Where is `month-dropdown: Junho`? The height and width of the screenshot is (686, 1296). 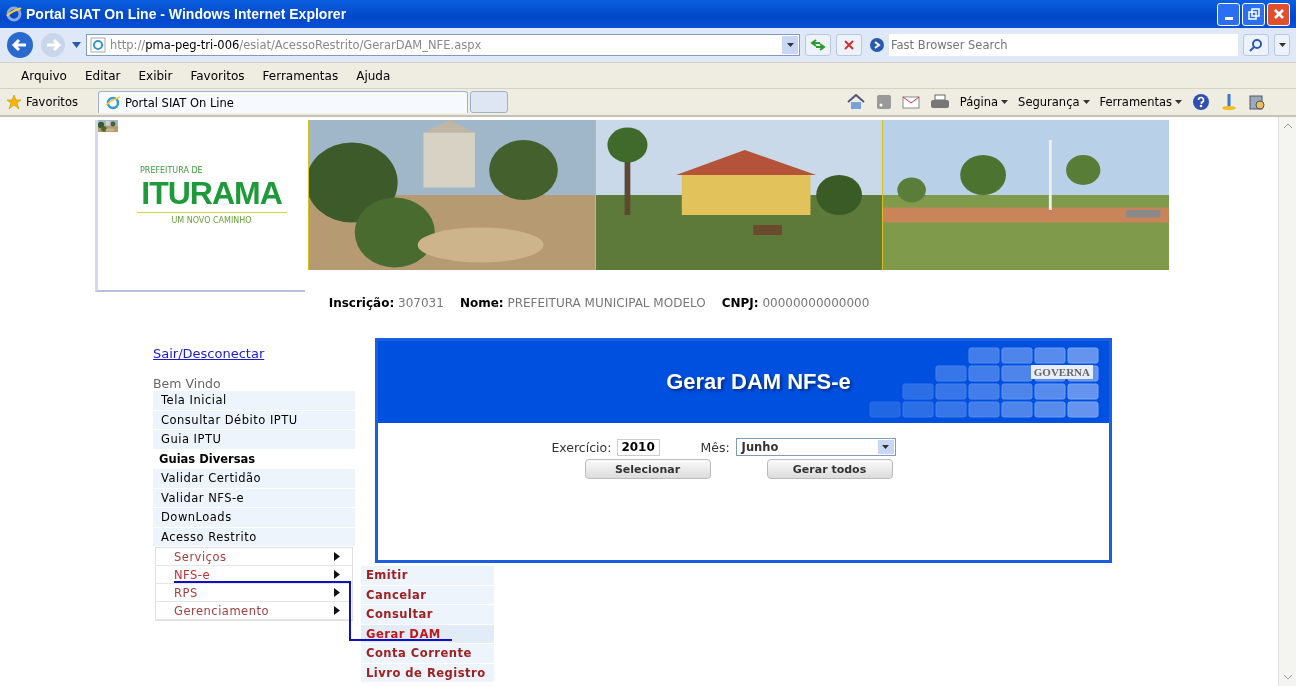
month-dropdown: Junho is located at coordinates (815, 447).